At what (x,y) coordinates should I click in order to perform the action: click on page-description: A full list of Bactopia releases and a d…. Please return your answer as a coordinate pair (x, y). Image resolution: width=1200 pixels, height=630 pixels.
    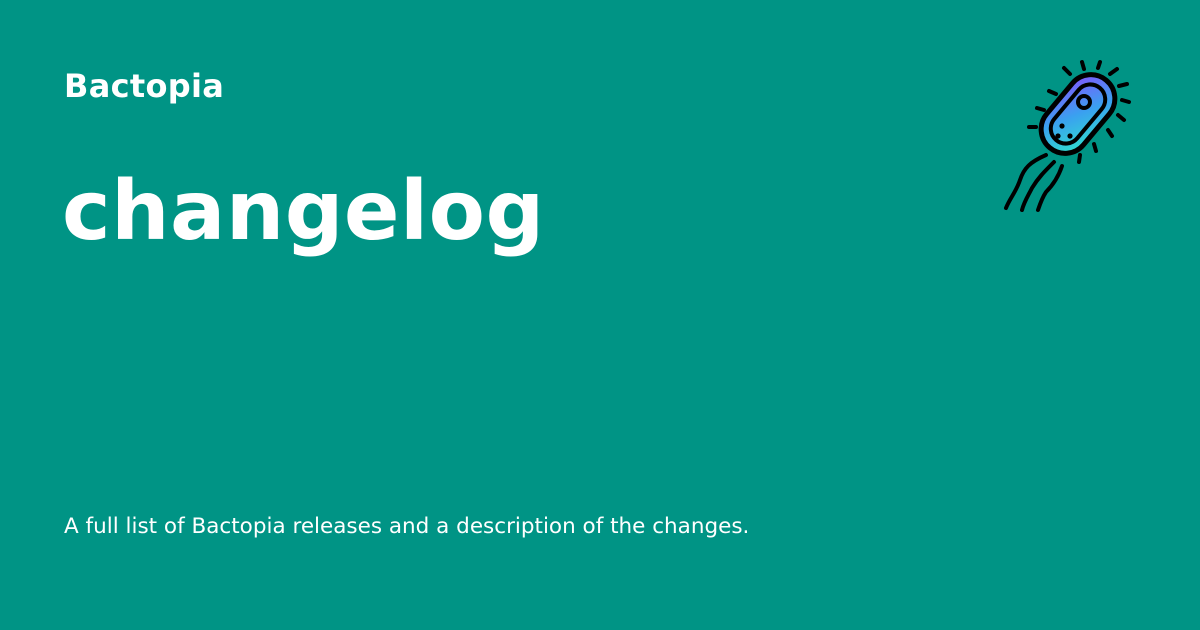
    Looking at the image, I should click on (407, 526).